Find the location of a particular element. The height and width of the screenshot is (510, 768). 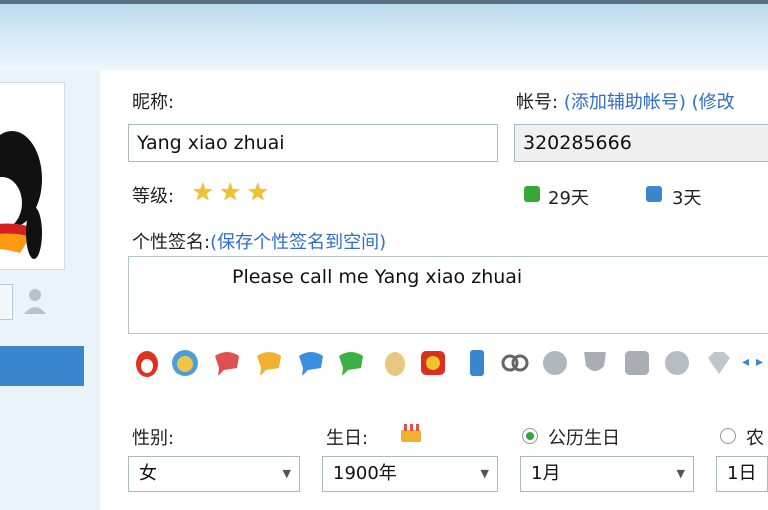

nickname-input: Yang xiao zhuai is located at coordinates (313, 143).